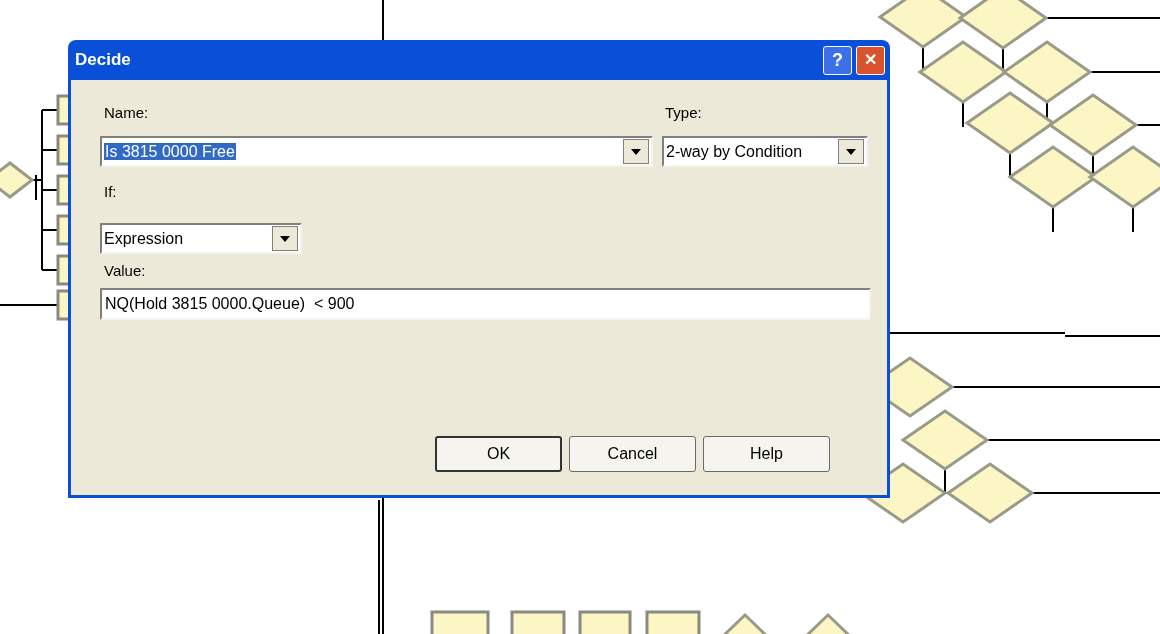 The width and height of the screenshot is (1160, 634). I want to click on value-field: NQ(Hold 3815 0000.Queue) < 900, so click(485, 304).